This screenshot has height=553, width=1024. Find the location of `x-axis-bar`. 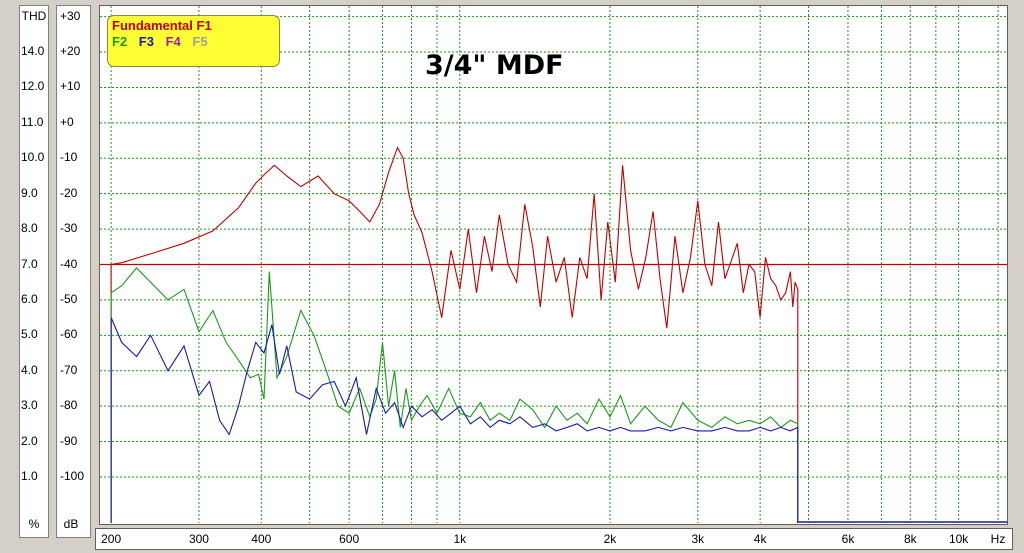

x-axis-bar is located at coordinates (554, 539).